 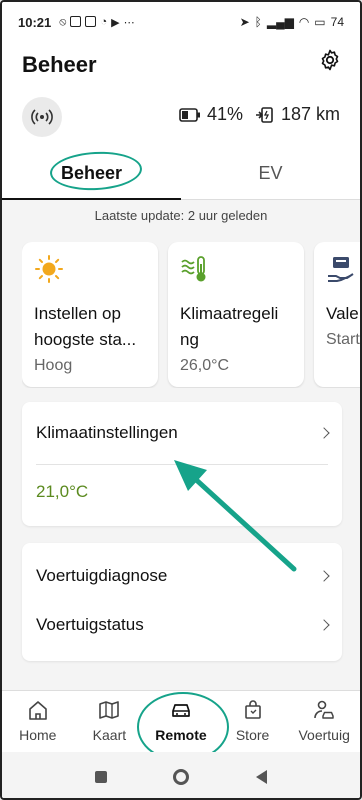 What do you see at coordinates (102, 575) in the screenshot?
I see `vehicle-diagnostics-label: Voertuigdiagnose` at bounding box center [102, 575].